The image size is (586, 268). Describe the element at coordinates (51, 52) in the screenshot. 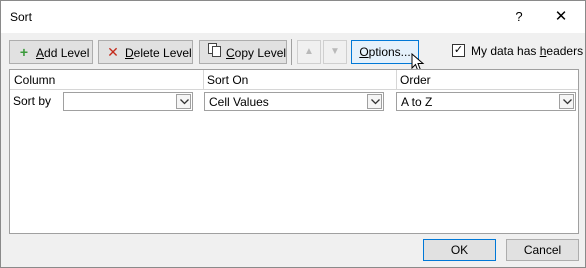

I see `add-level-button: + Add Level` at that location.